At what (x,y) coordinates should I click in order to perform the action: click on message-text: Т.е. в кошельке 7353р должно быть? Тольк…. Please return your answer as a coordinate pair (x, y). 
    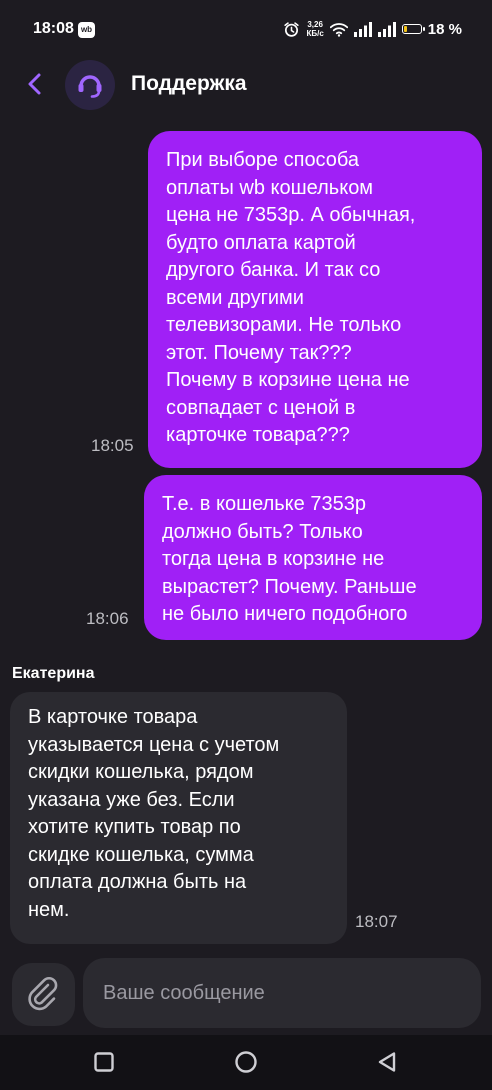
    Looking at the image, I should click on (289, 559).